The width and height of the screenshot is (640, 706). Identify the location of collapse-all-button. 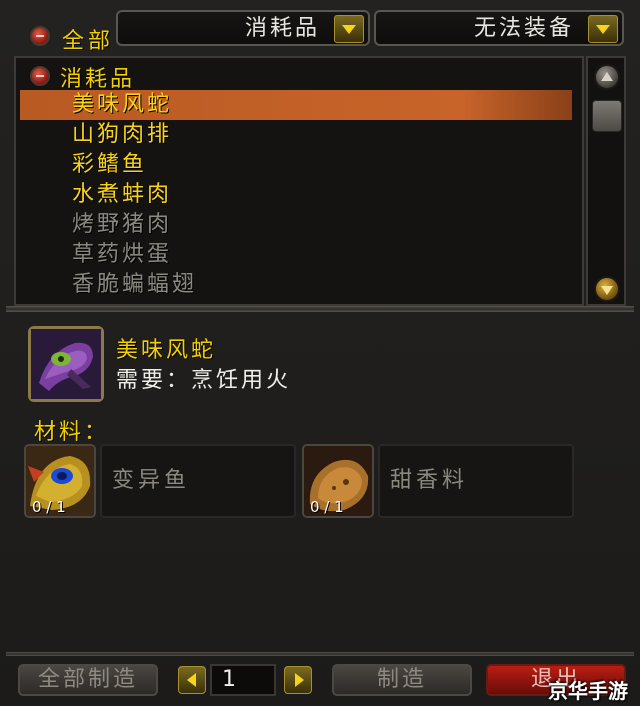
(40, 36).